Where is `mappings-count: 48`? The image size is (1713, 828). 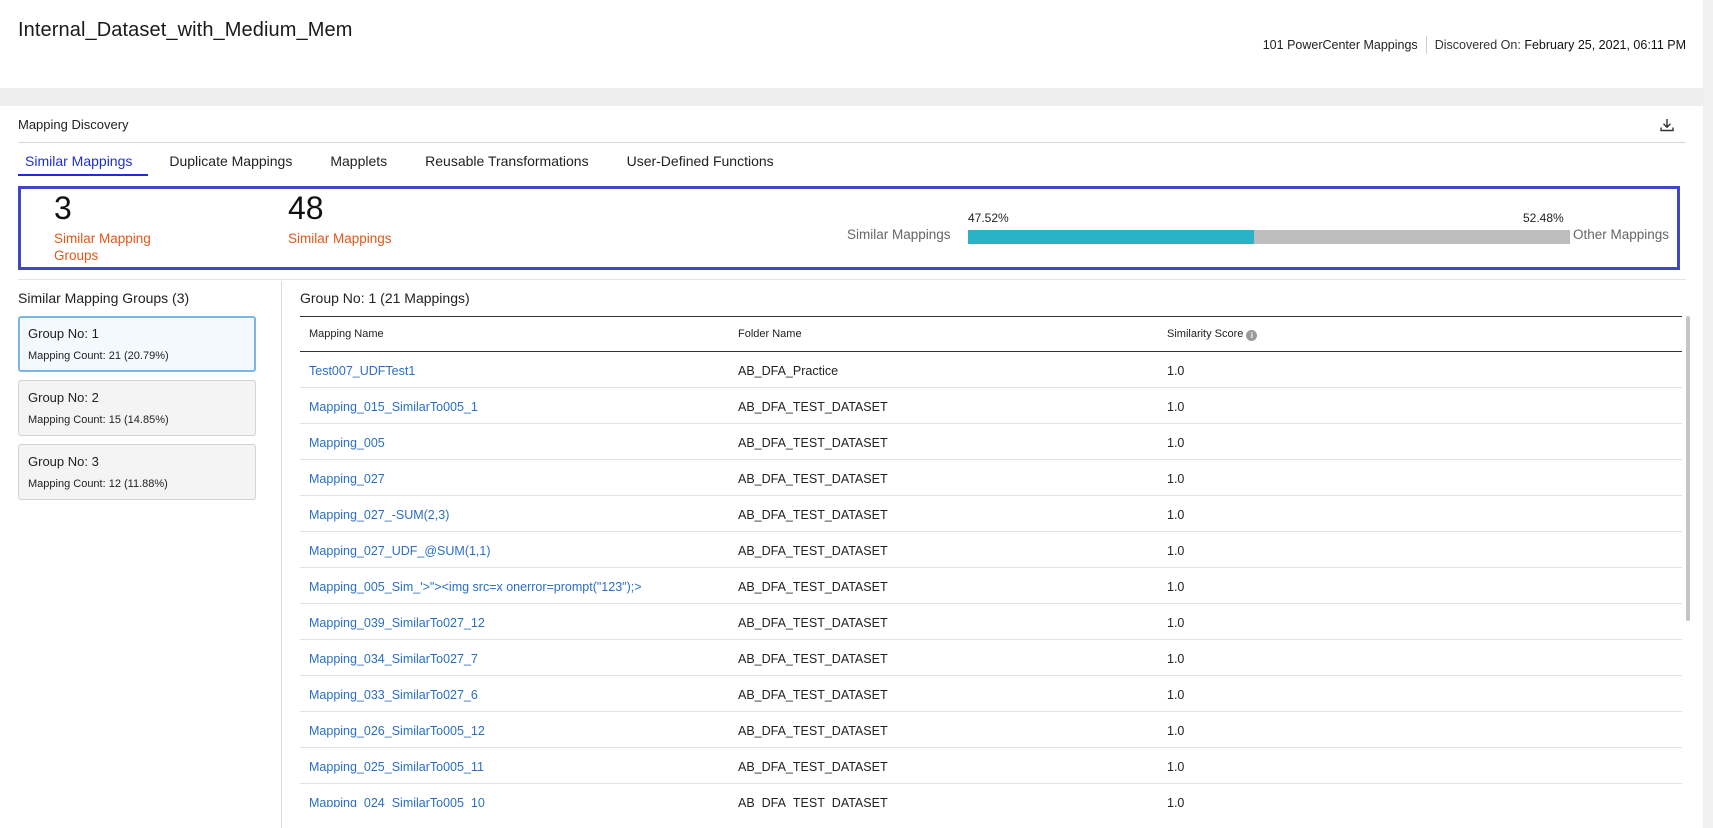
mappings-count: 48 is located at coordinates (306, 208).